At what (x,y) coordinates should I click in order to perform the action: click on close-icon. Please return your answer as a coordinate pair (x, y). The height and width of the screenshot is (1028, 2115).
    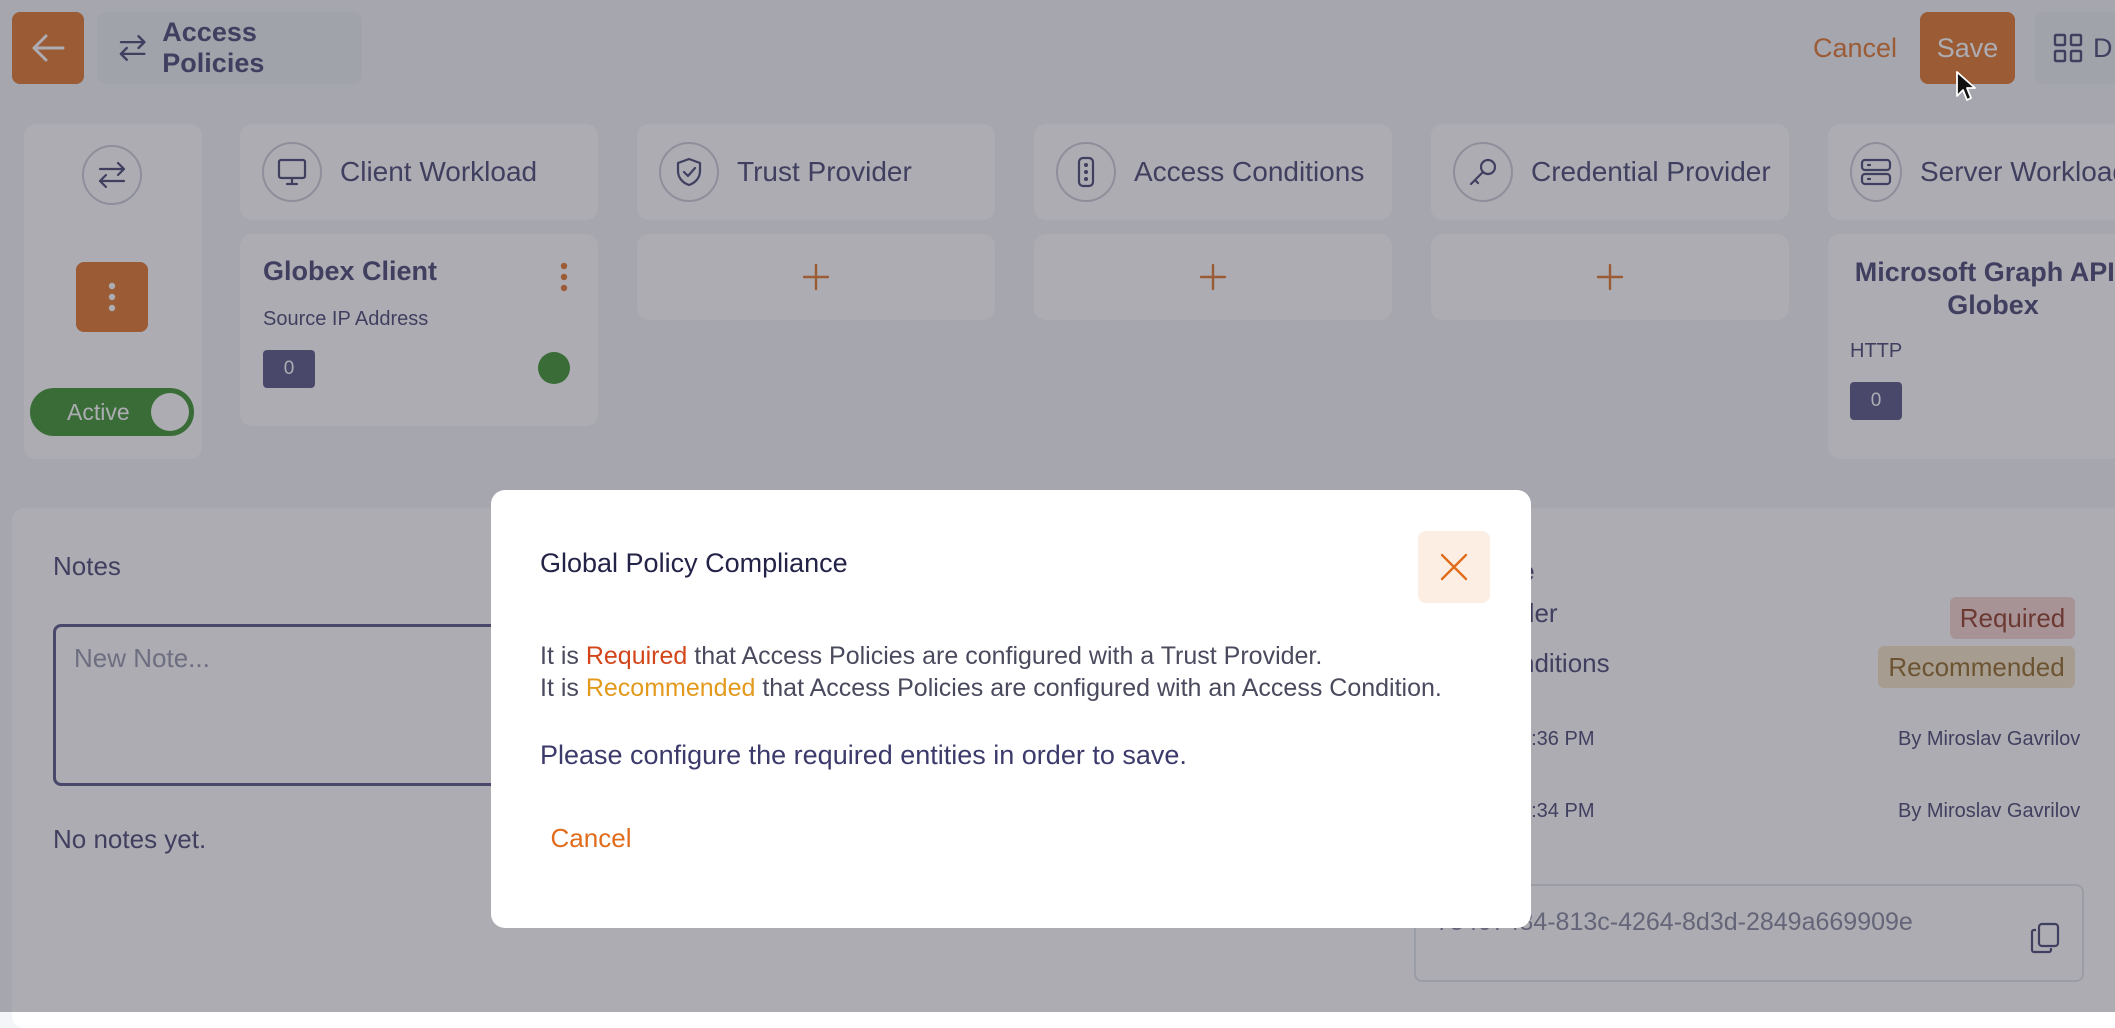
    Looking at the image, I should click on (1454, 567).